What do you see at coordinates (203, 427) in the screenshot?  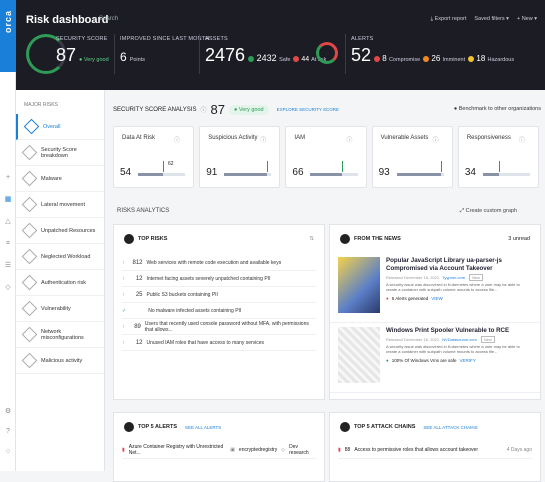 I see `see-all-alerts-link: SEE ALL ALERTS` at bounding box center [203, 427].